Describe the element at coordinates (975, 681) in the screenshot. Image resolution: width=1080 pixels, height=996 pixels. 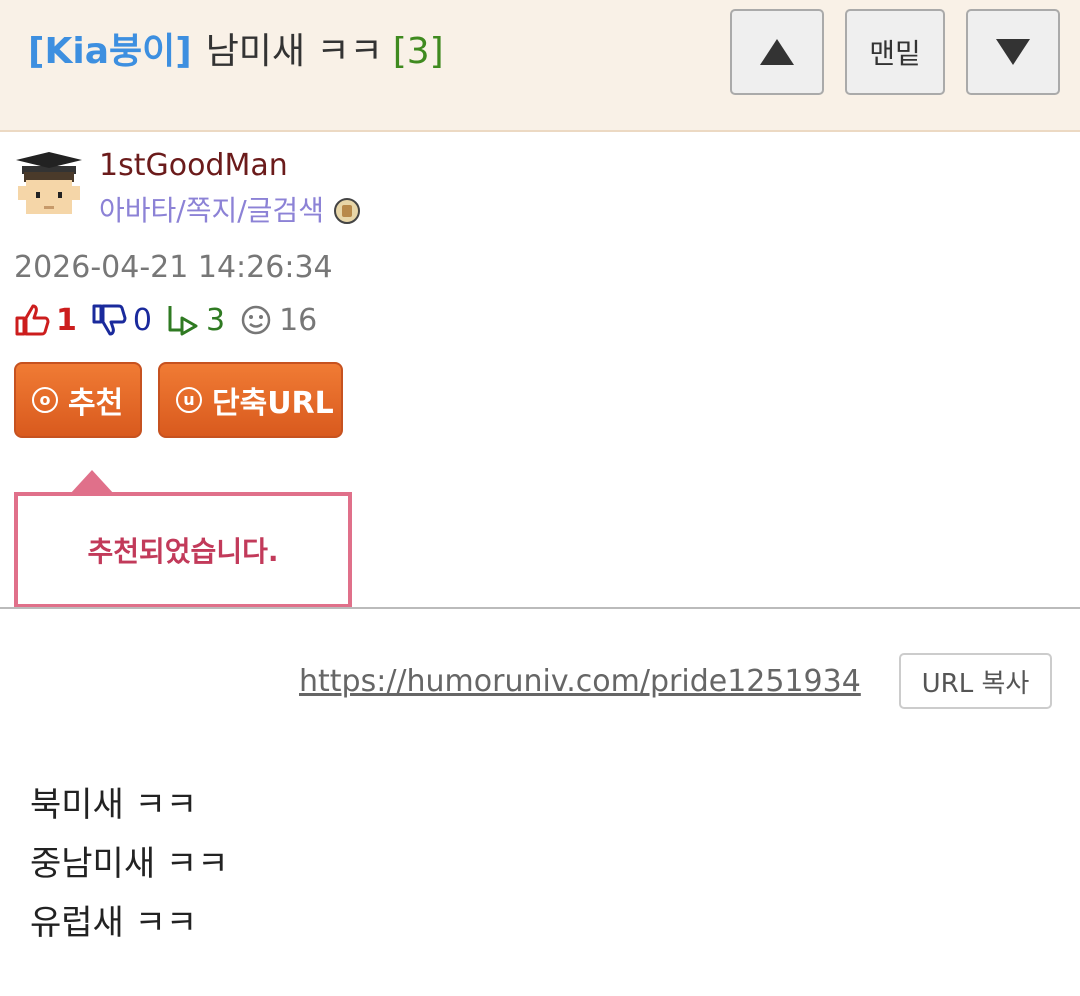
I see `copy-url-button: URL 복사` at that location.